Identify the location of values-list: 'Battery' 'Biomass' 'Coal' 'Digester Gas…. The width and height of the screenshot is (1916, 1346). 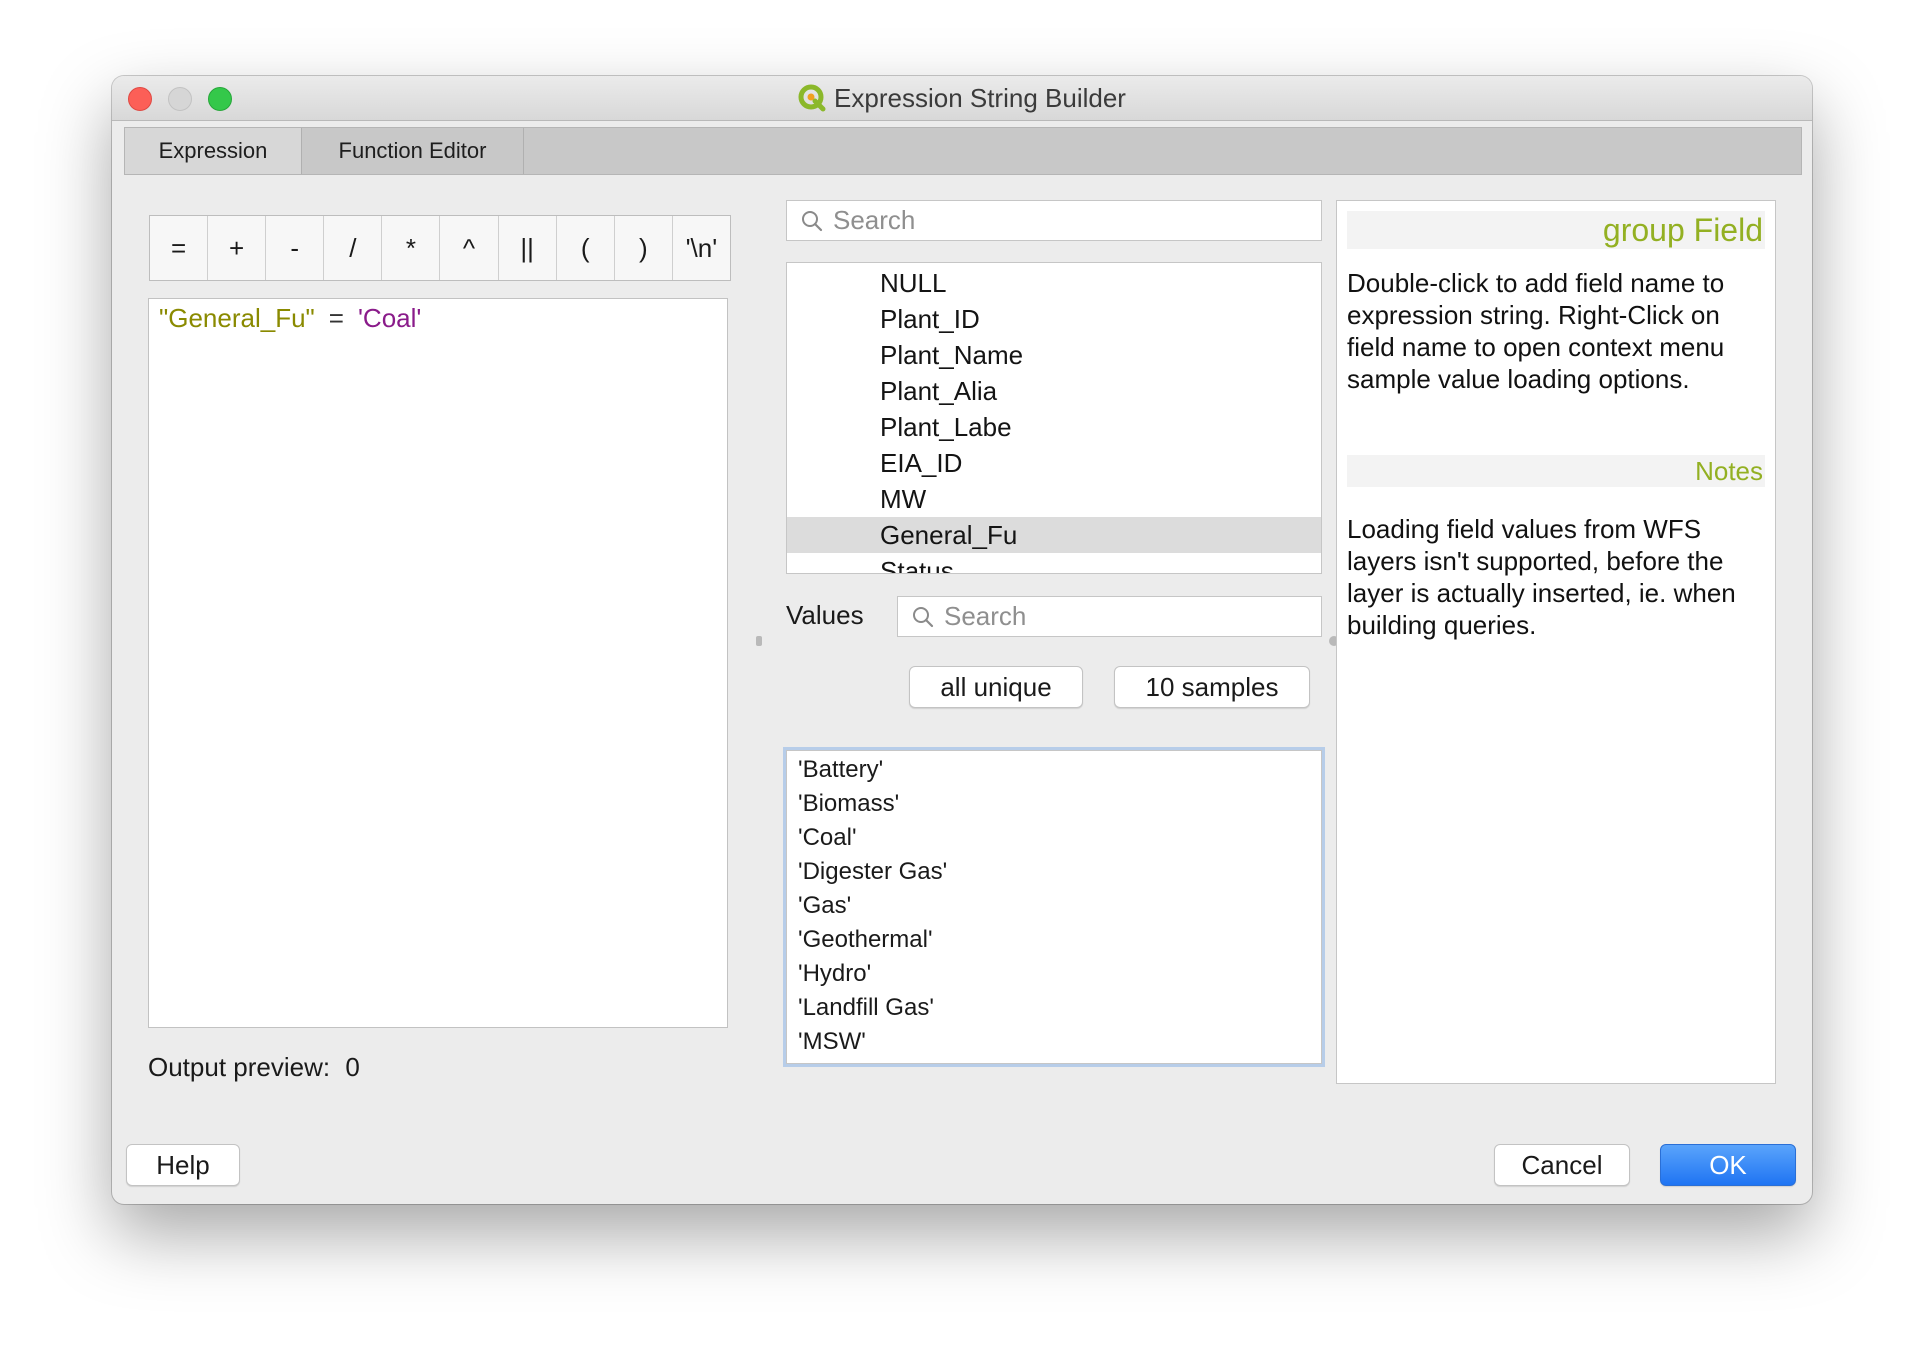
(1054, 907).